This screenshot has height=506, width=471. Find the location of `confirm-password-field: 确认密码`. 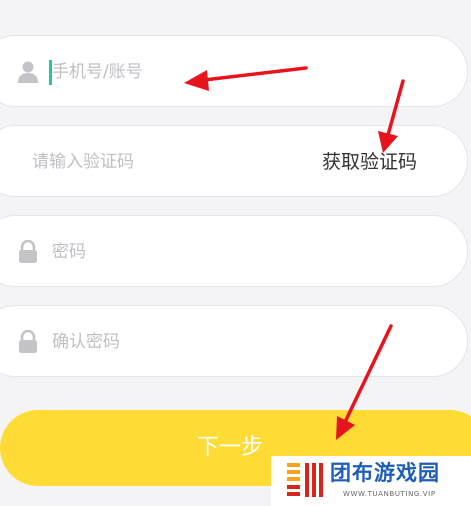

confirm-password-field: 确认密码 is located at coordinates (234, 341).